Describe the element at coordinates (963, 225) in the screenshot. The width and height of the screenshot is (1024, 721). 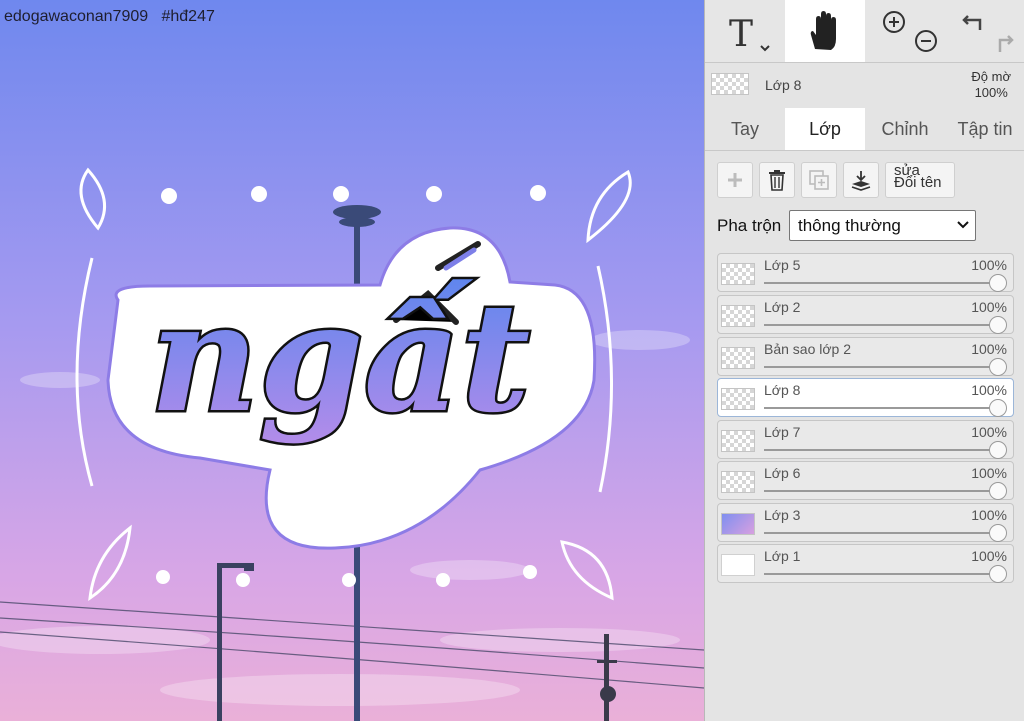
I see `chevron-down-icon` at that location.